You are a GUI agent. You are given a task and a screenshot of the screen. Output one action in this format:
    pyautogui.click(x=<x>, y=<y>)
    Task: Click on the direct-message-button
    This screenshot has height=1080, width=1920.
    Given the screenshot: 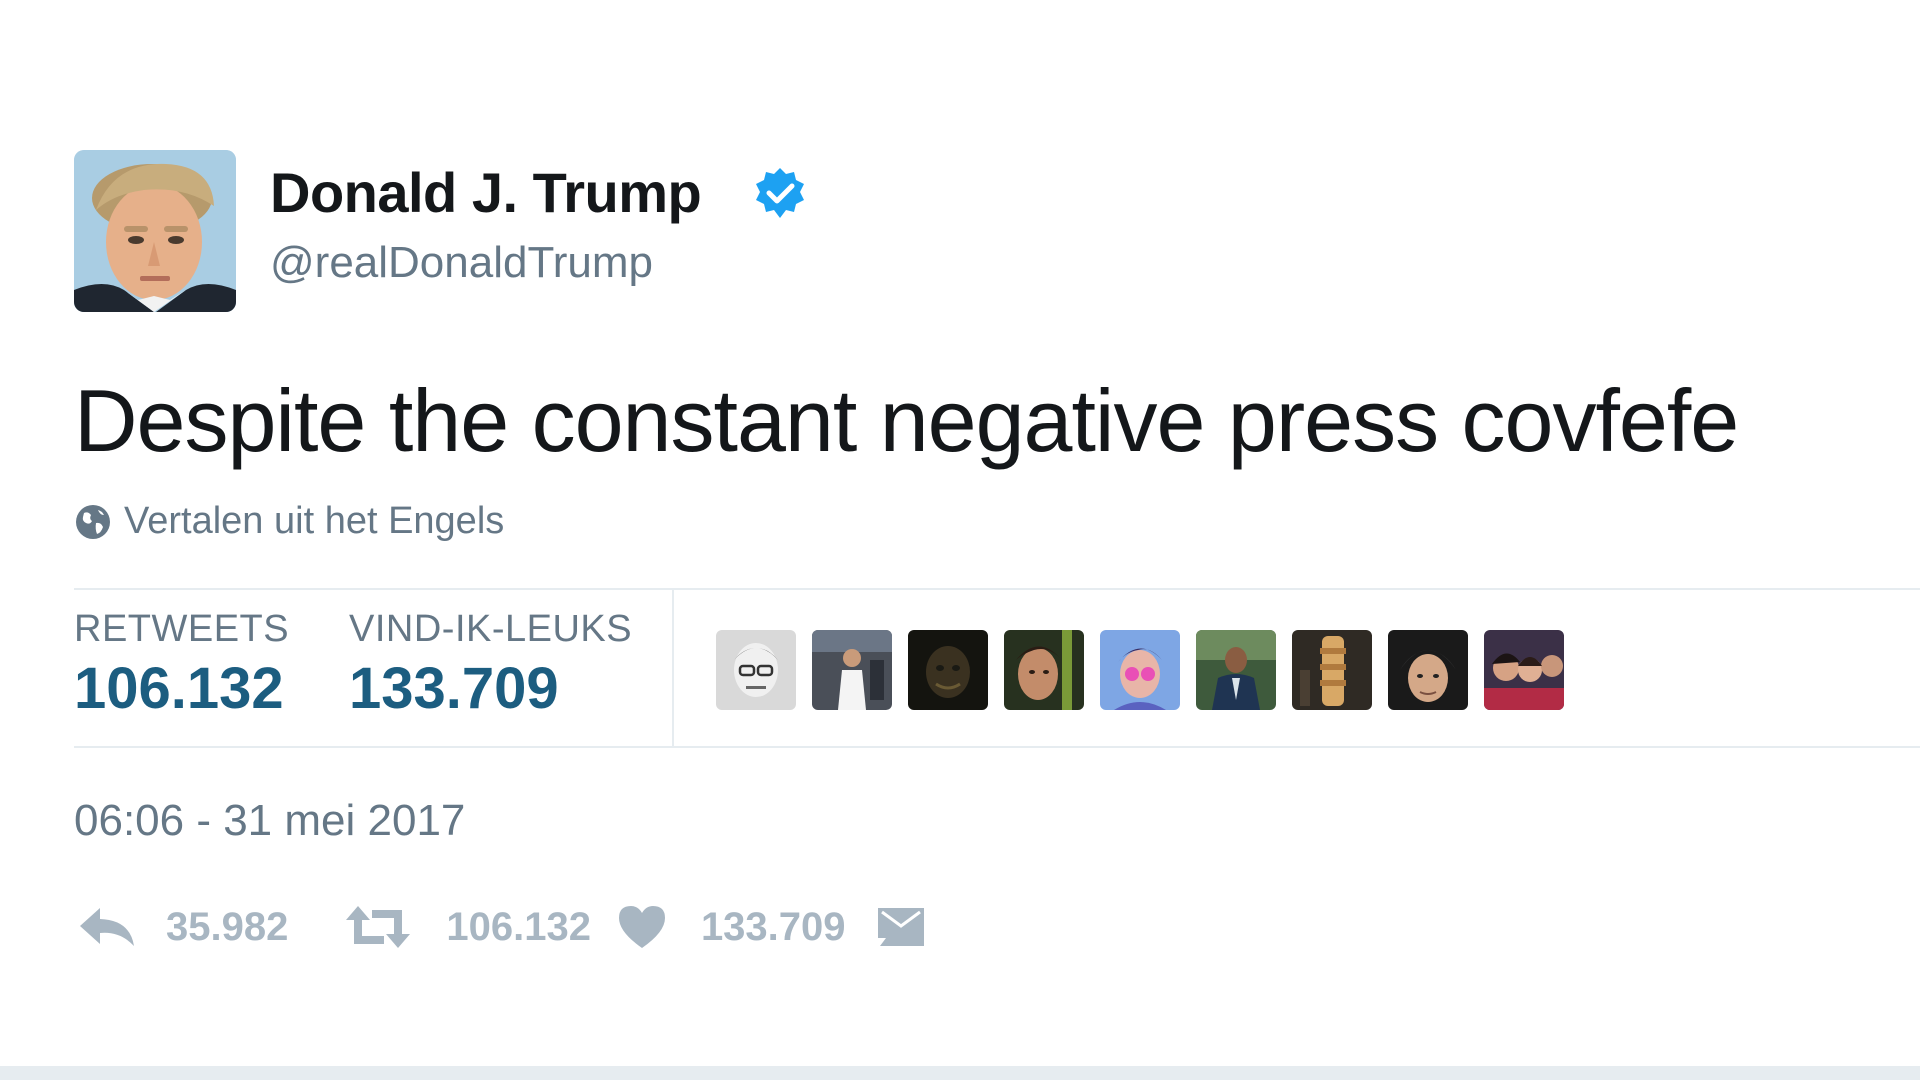 What is the action you would take?
    pyautogui.click(x=901, y=927)
    